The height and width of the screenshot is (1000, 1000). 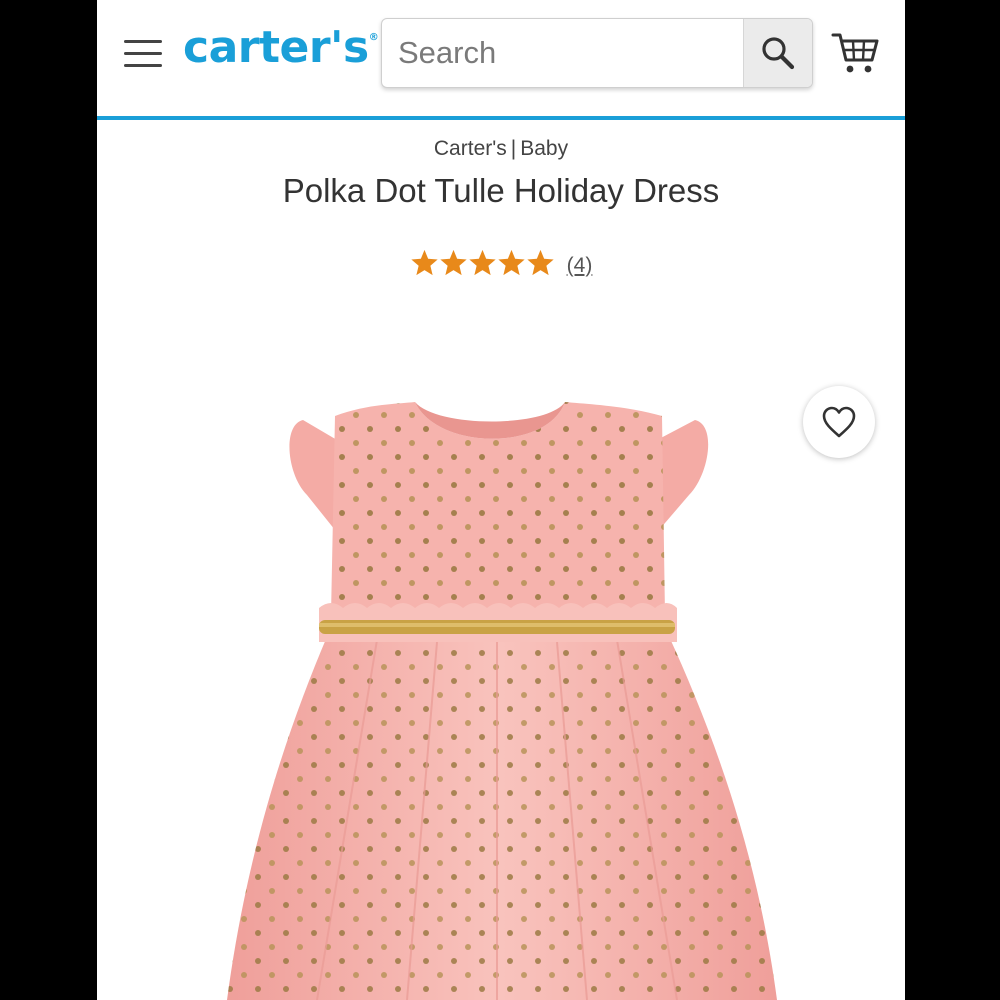 What do you see at coordinates (313, 475) in the screenshot?
I see `left-sleeve` at bounding box center [313, 475].